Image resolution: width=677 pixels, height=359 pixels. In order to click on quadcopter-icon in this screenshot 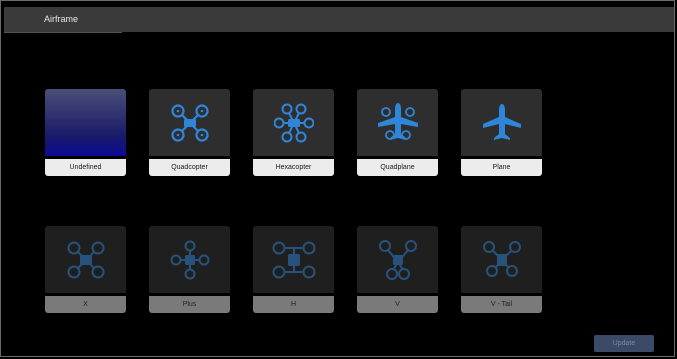, I will do `click(189, 122)`.